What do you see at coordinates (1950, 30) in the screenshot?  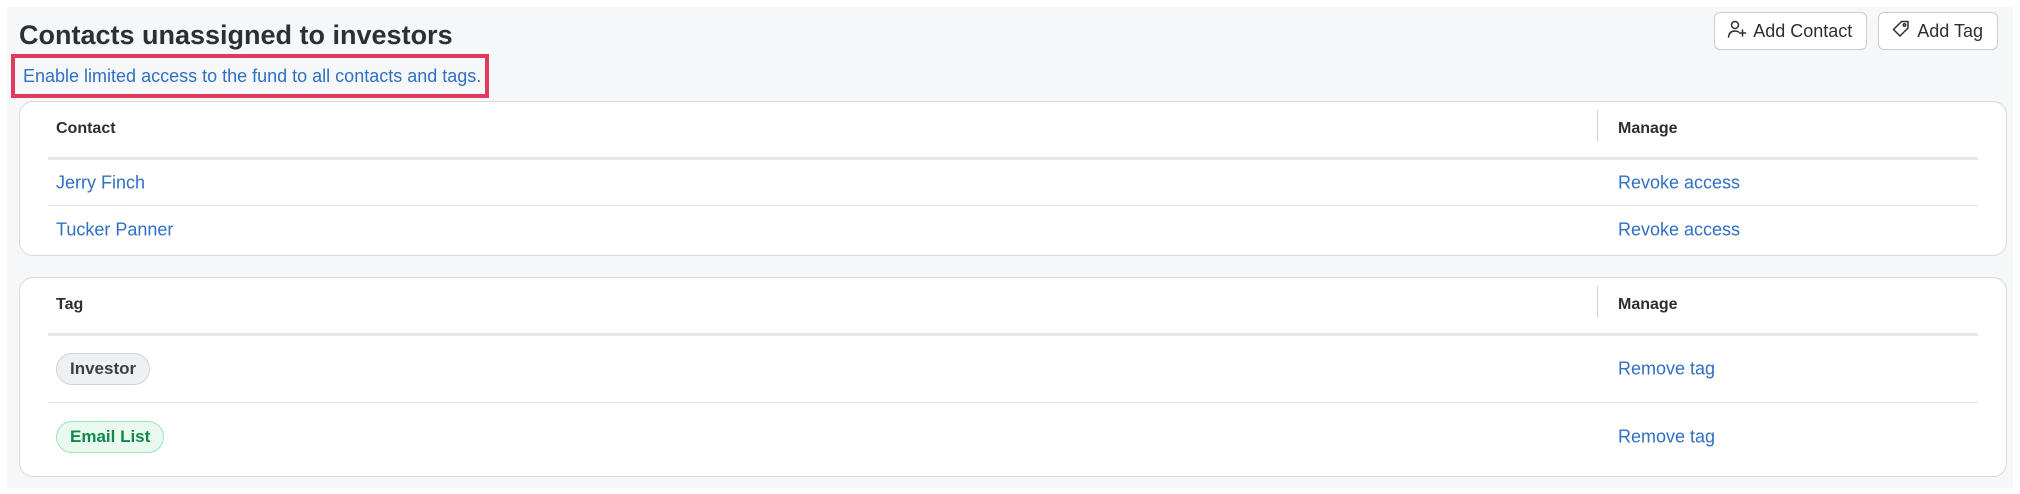 I see `add-tag-label: Add Tag` at bounding box center [1950, 30].